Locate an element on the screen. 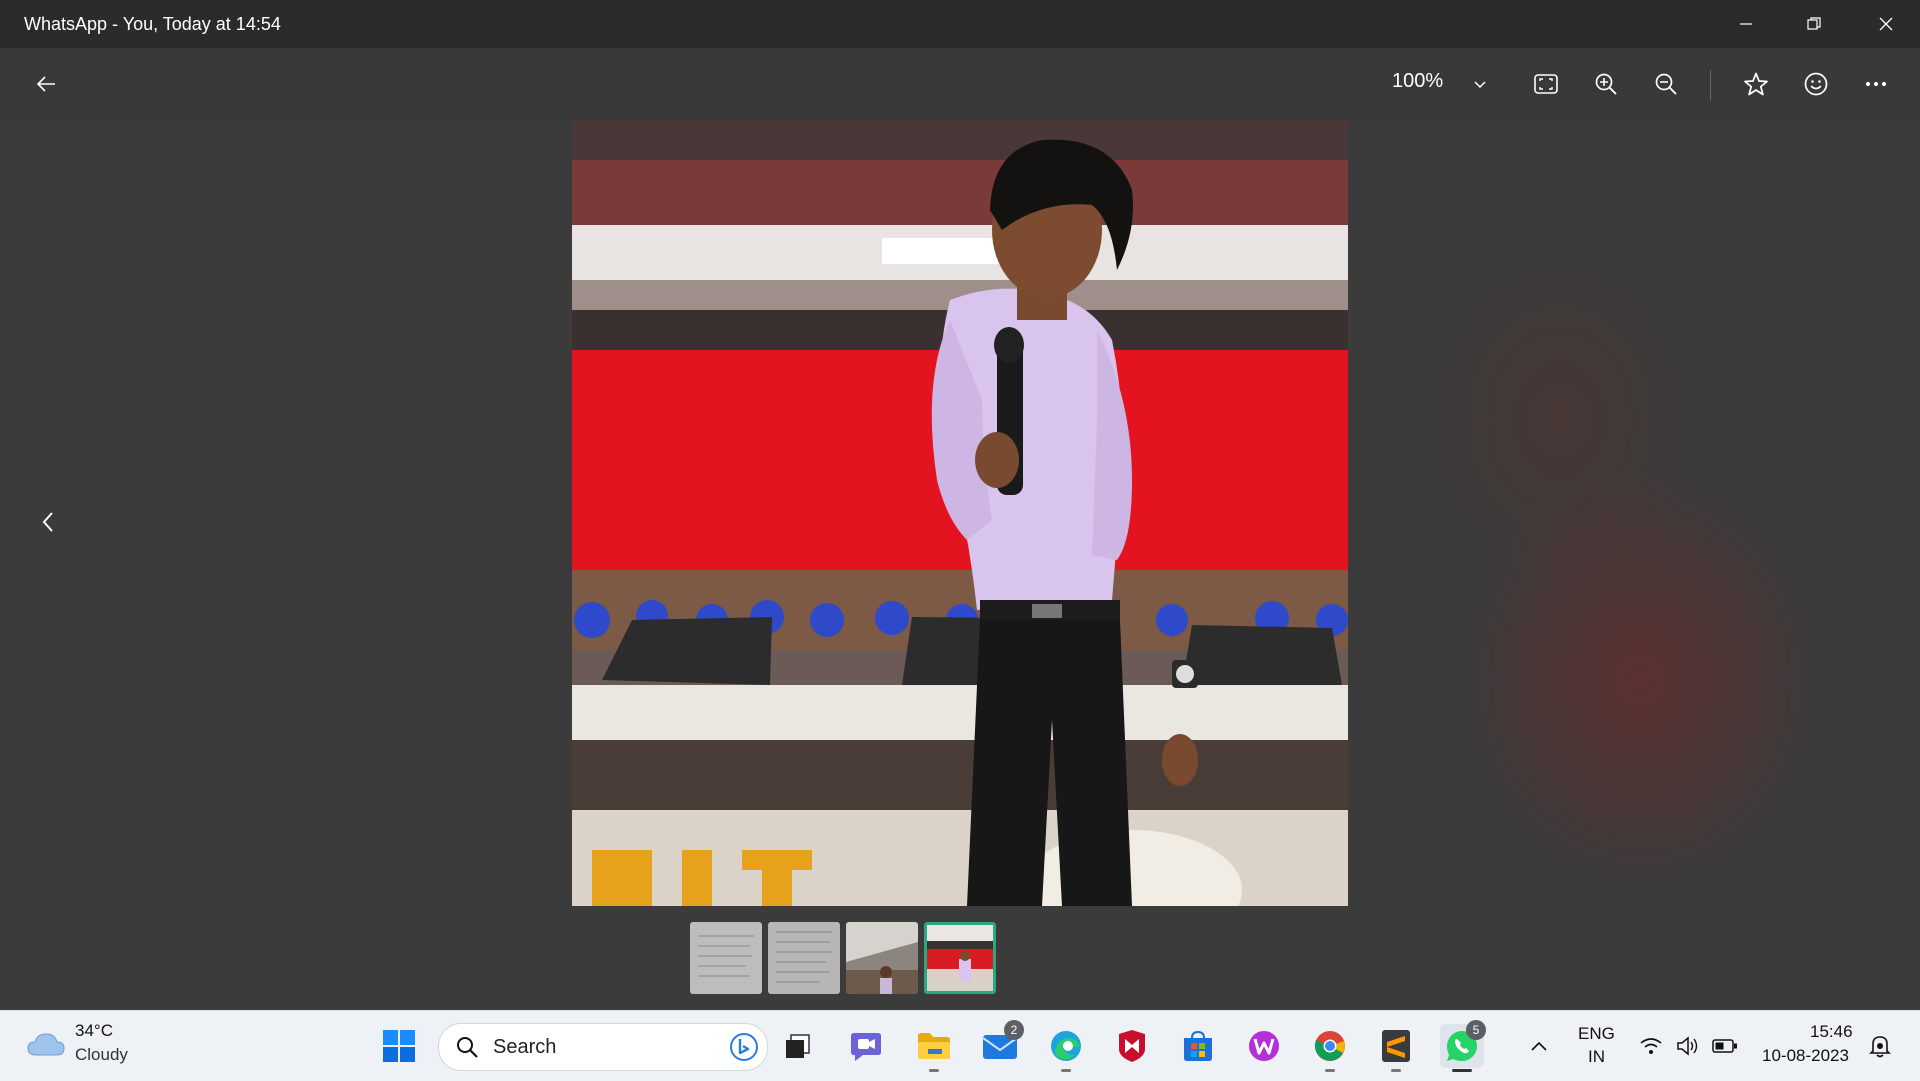 This screenshot has height=1081, width=1920. whatsapp-button: 5 is located at coordinates (1463, 1046).